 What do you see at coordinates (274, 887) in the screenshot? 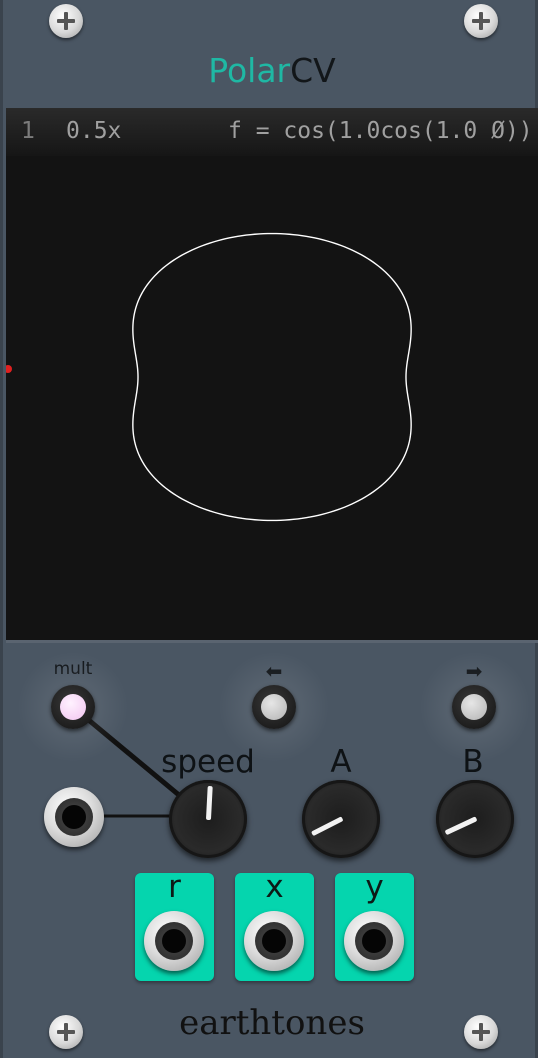
I see `x-output-label: x` at bounding box center [274, 887].